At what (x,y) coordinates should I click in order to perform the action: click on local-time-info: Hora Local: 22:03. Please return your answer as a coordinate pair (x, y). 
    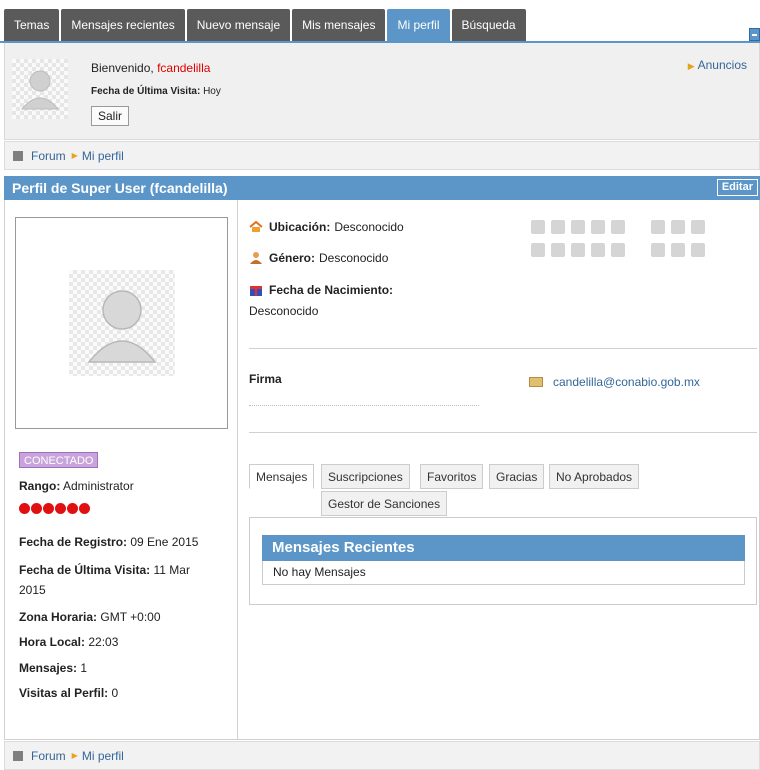
    Looking at the image, I should click on (68, 642).